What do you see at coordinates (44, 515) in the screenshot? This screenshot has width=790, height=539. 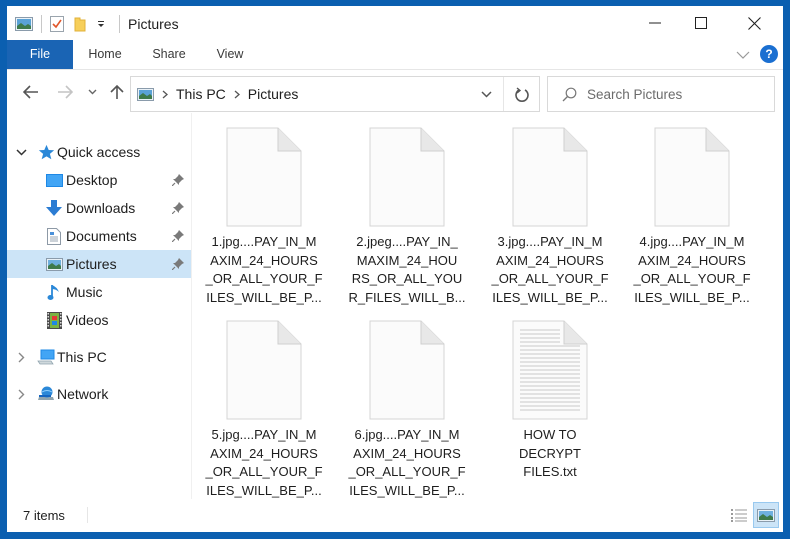 I see `item-count: 7 items` at bounding box center [44, 515].